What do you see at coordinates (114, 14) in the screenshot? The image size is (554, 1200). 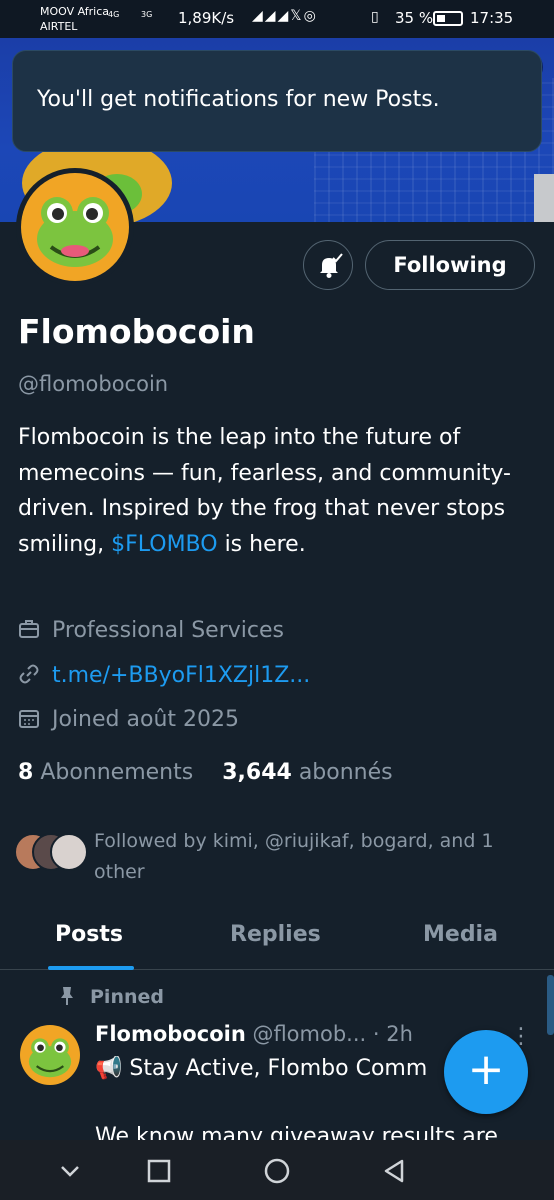 I see `network-type-1: 4G` at bounding box center [114, 14].